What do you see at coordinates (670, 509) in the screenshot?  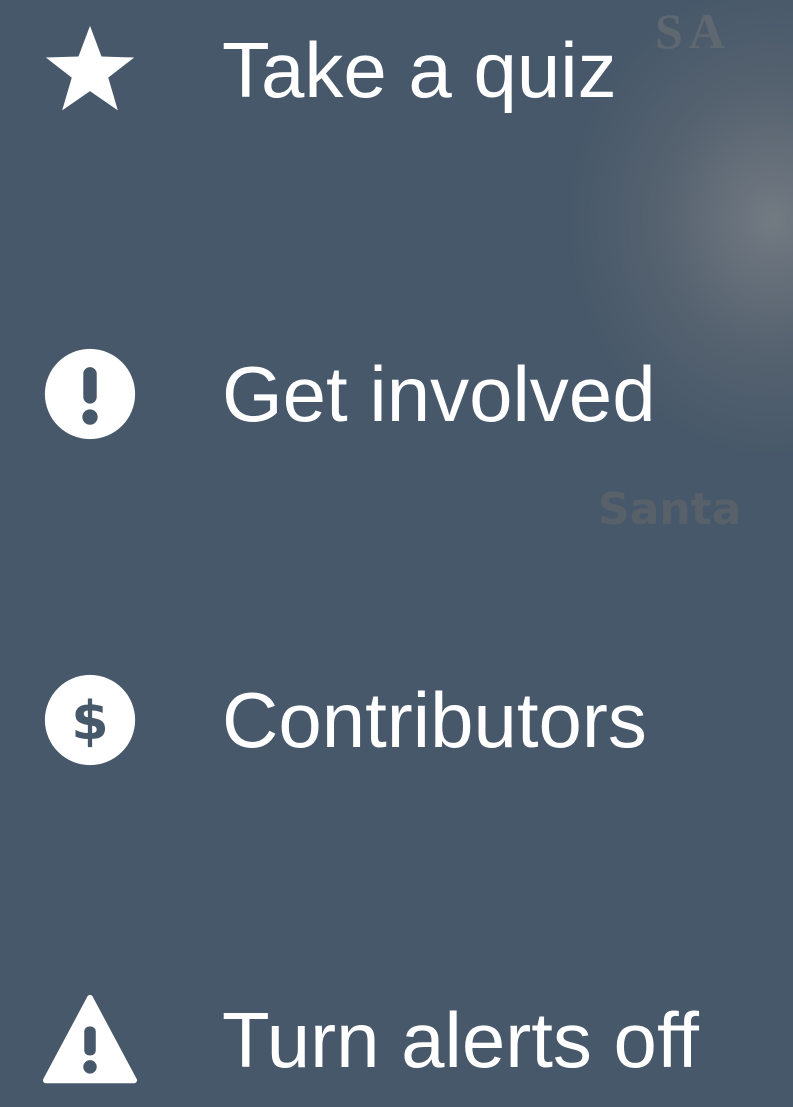 I see `map-place-label: Santa` at bounding box center [670, 509].